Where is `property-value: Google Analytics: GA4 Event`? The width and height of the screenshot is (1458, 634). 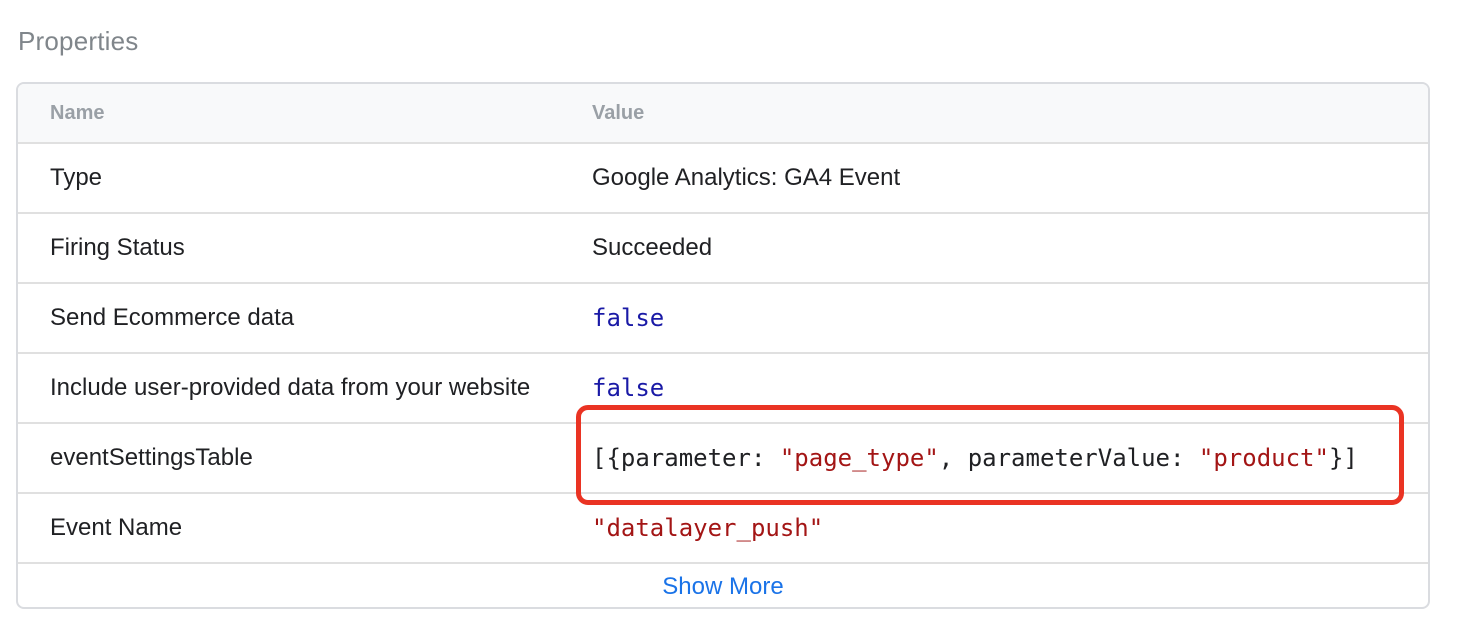 property-value: Google Analytics: GA4 Event is located at coordinates (746, 177).